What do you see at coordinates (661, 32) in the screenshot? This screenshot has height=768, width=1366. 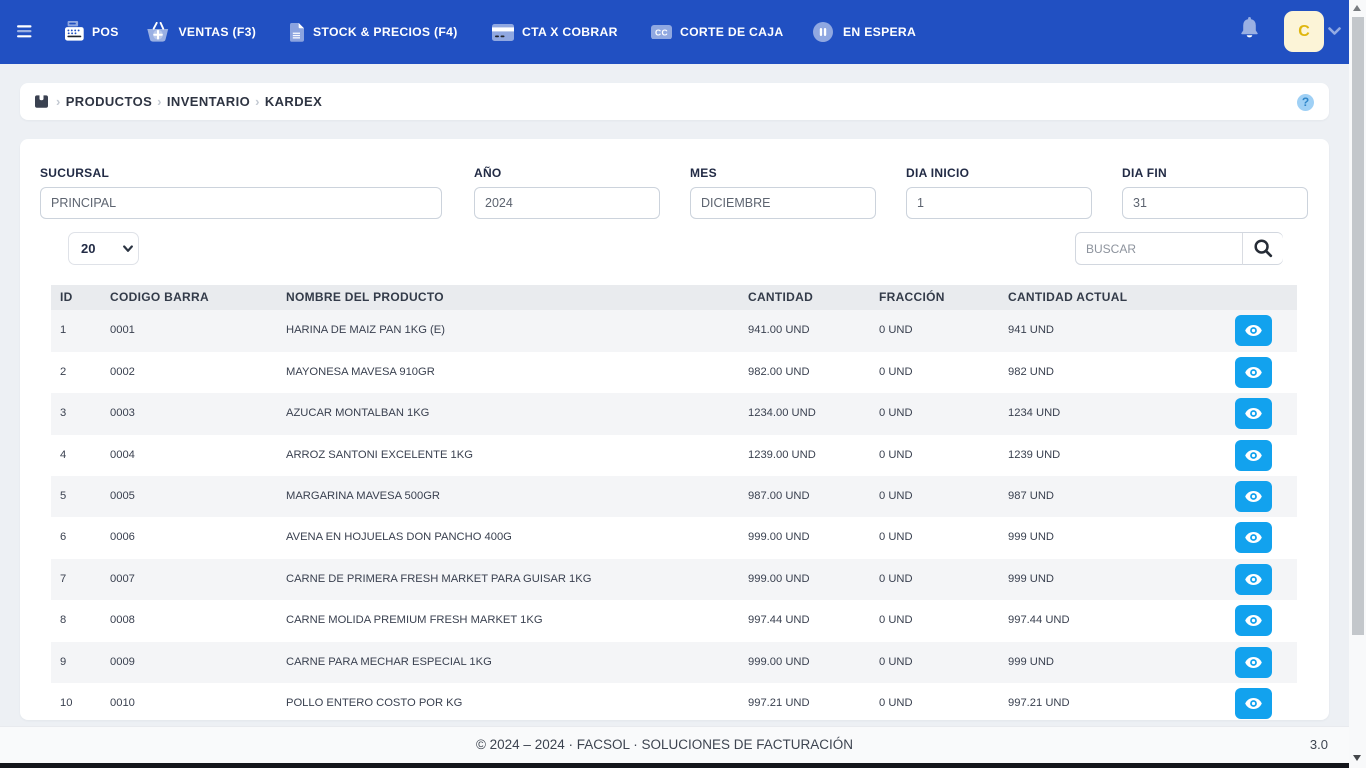 I see `svg-text: CC` at bounding box center [661, 32].